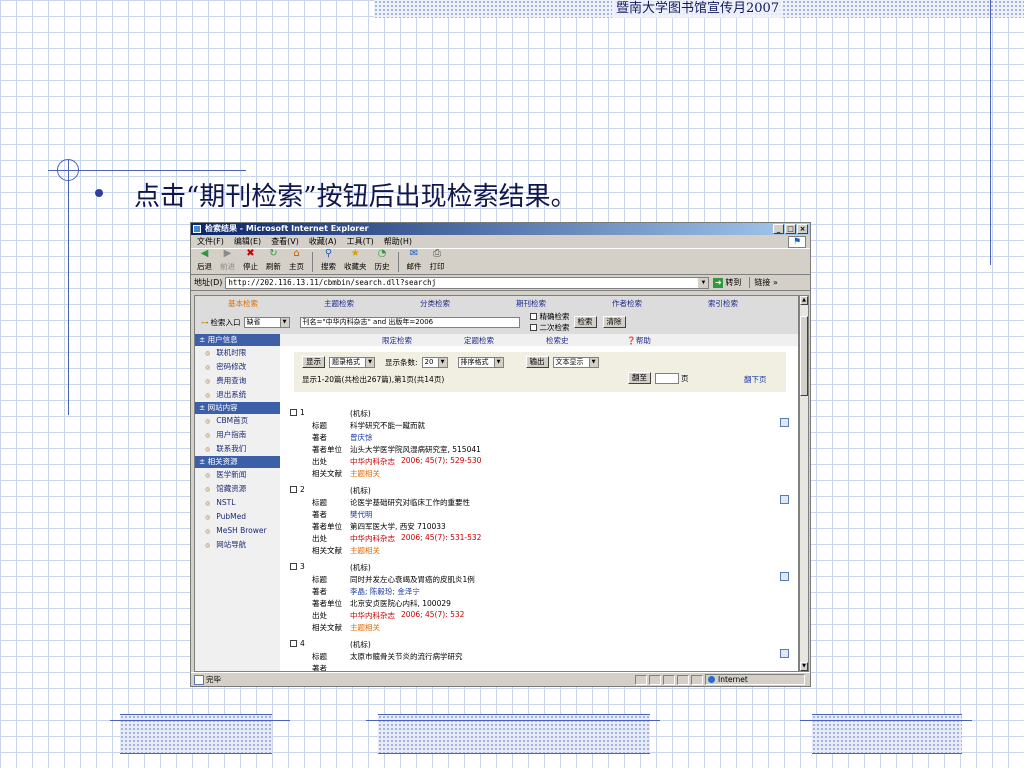  I want to click on tab-search-history: 检索史, so click(557, 340).